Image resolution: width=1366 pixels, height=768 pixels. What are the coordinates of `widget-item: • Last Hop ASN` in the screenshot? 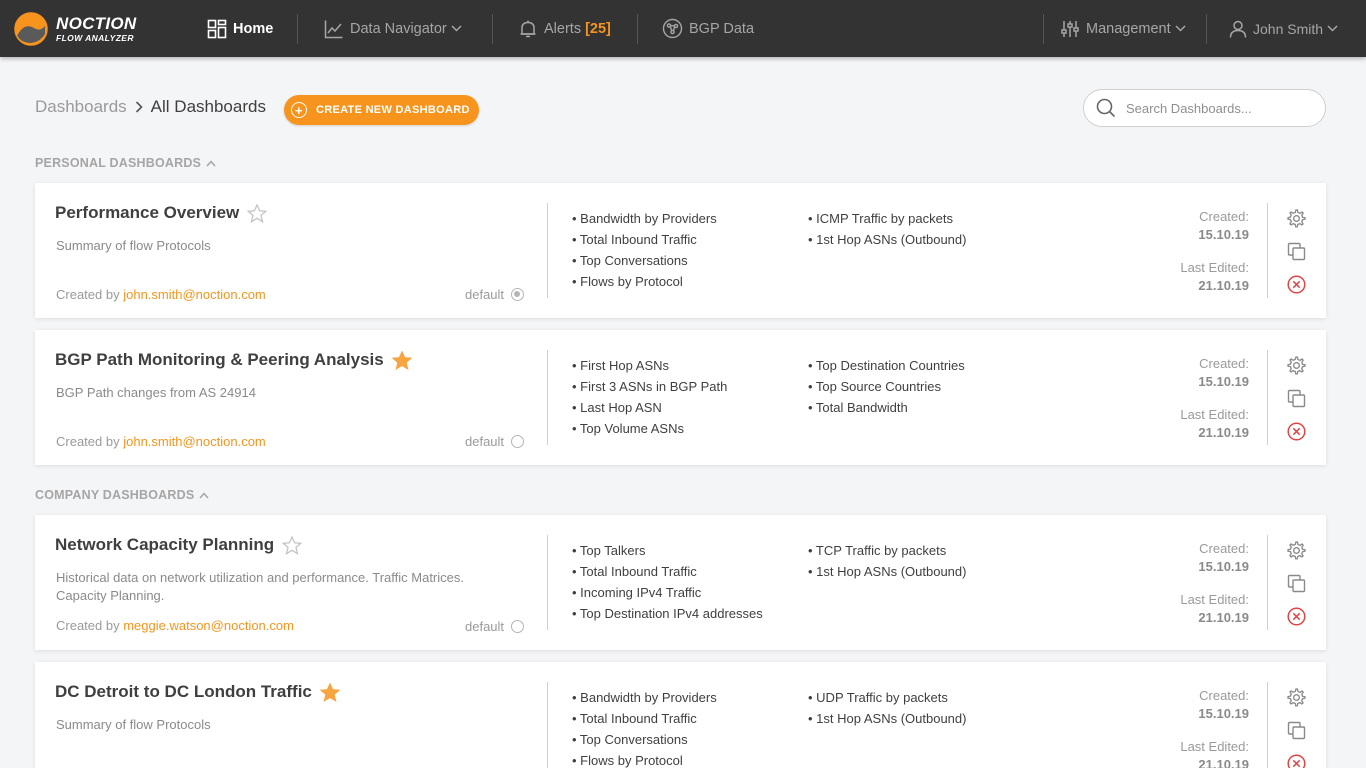 It's located at (617, 407).